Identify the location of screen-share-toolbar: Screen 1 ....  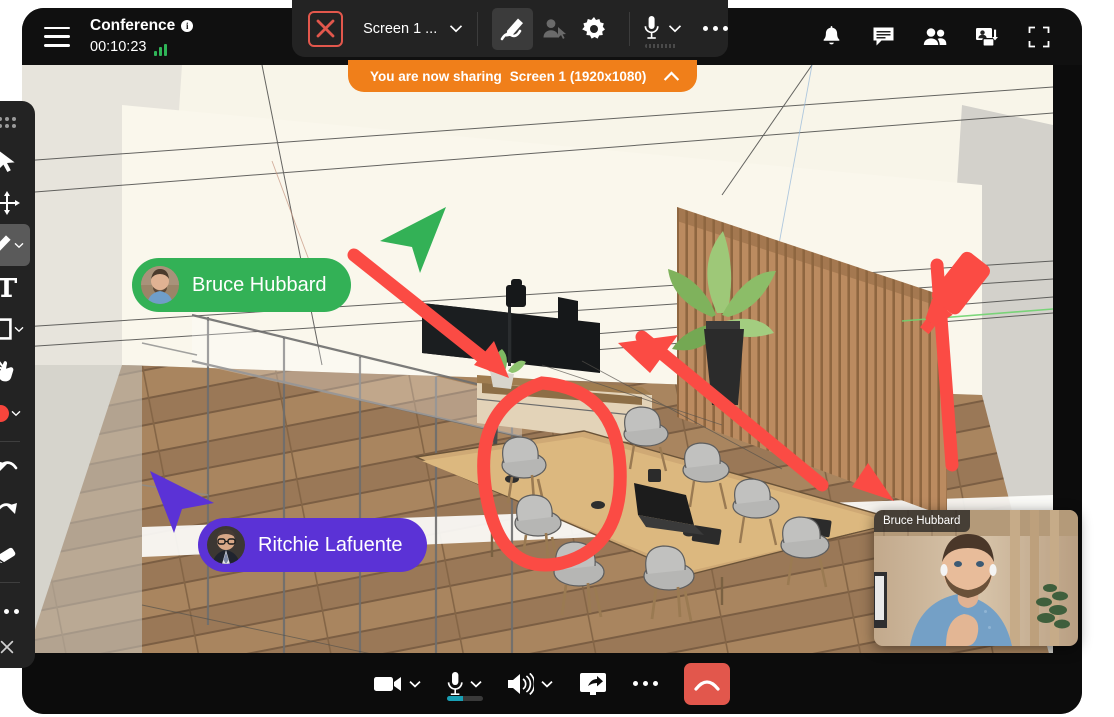
(510, 28).